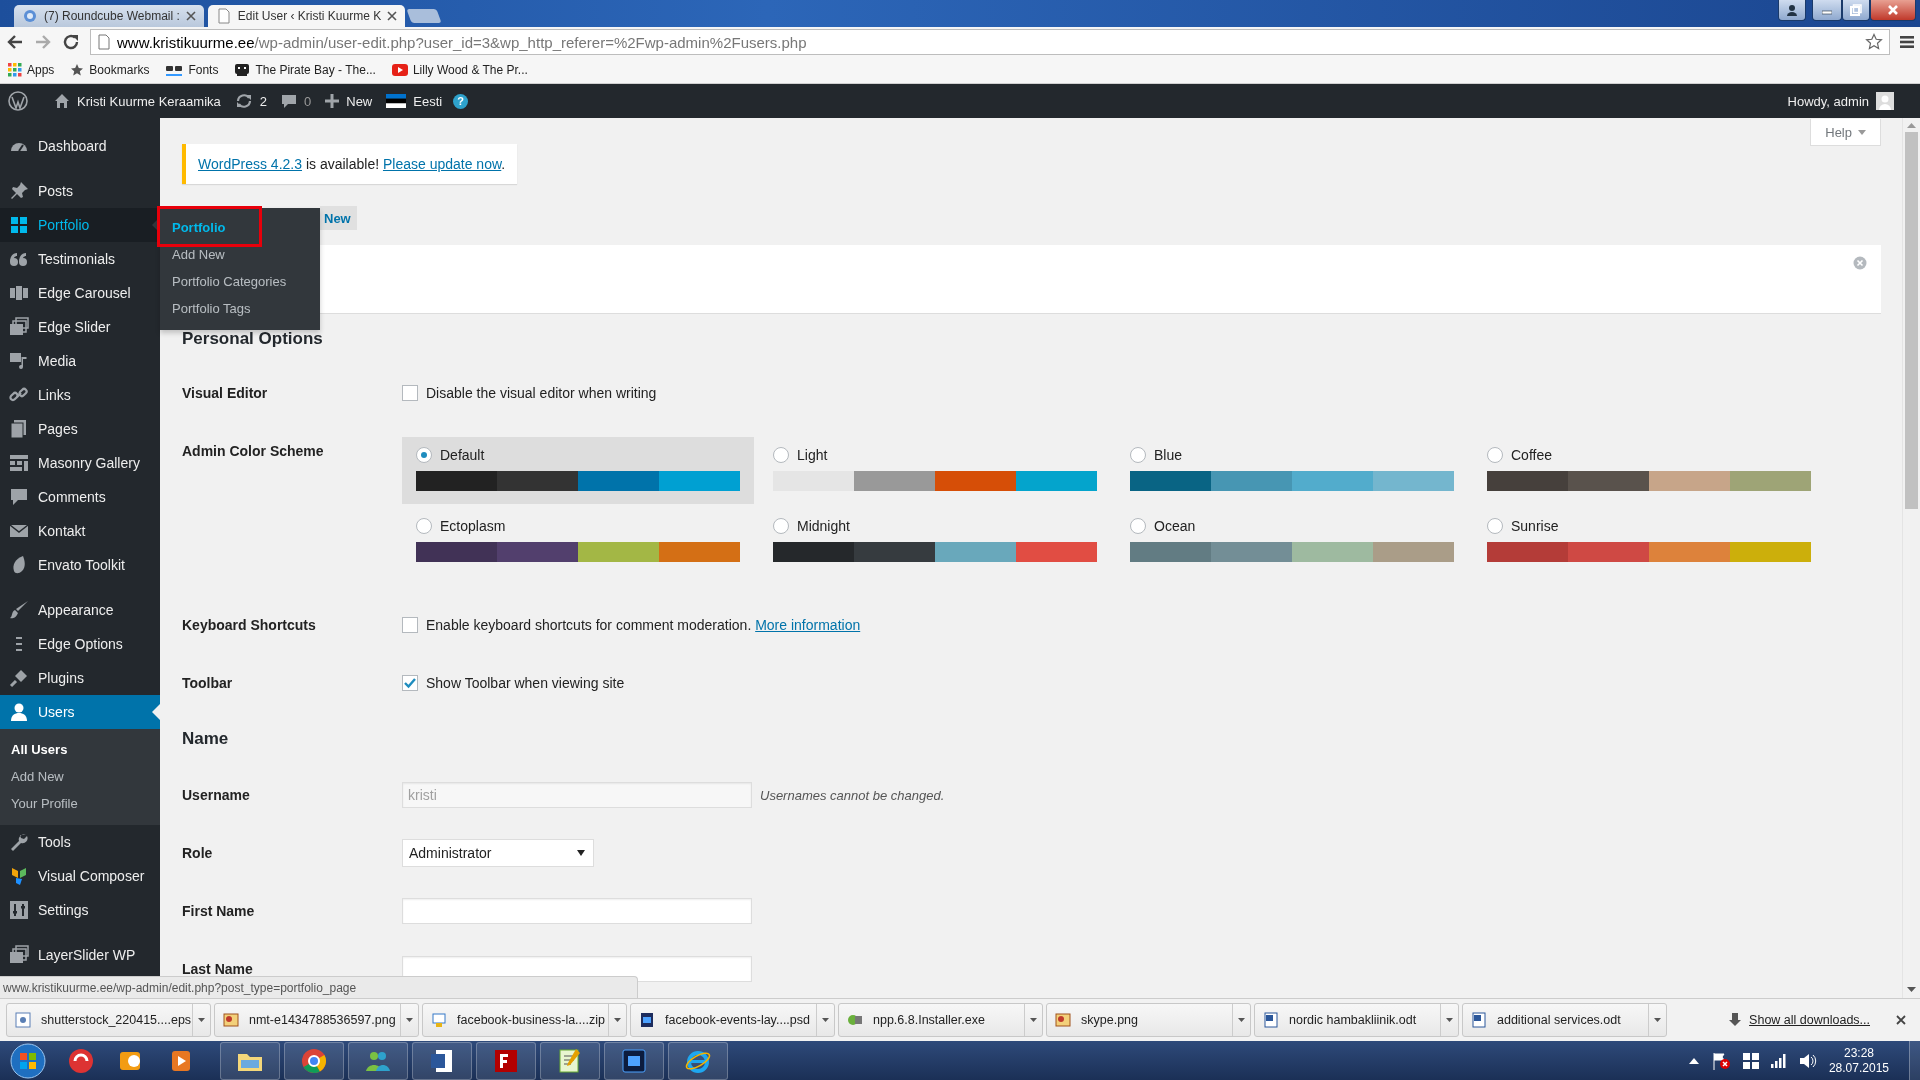 The height and width of the screenshot is (1080, 1920). Describe the element at coordinates (80, 803) in the screenshot. I see `submenu-item: Your Profile` at that location.